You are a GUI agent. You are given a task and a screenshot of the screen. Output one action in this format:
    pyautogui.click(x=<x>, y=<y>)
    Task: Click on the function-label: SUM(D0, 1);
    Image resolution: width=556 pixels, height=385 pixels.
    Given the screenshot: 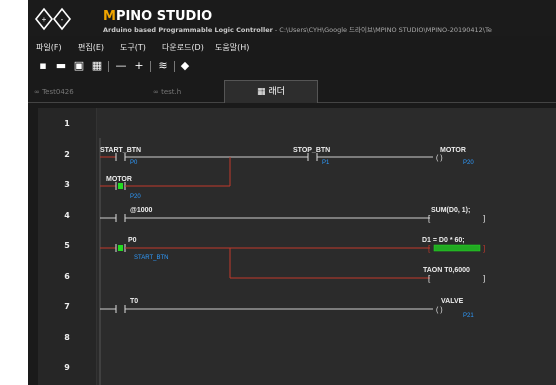 What is the action you would take?
    pyautogui.click(x=450, y=210)
    